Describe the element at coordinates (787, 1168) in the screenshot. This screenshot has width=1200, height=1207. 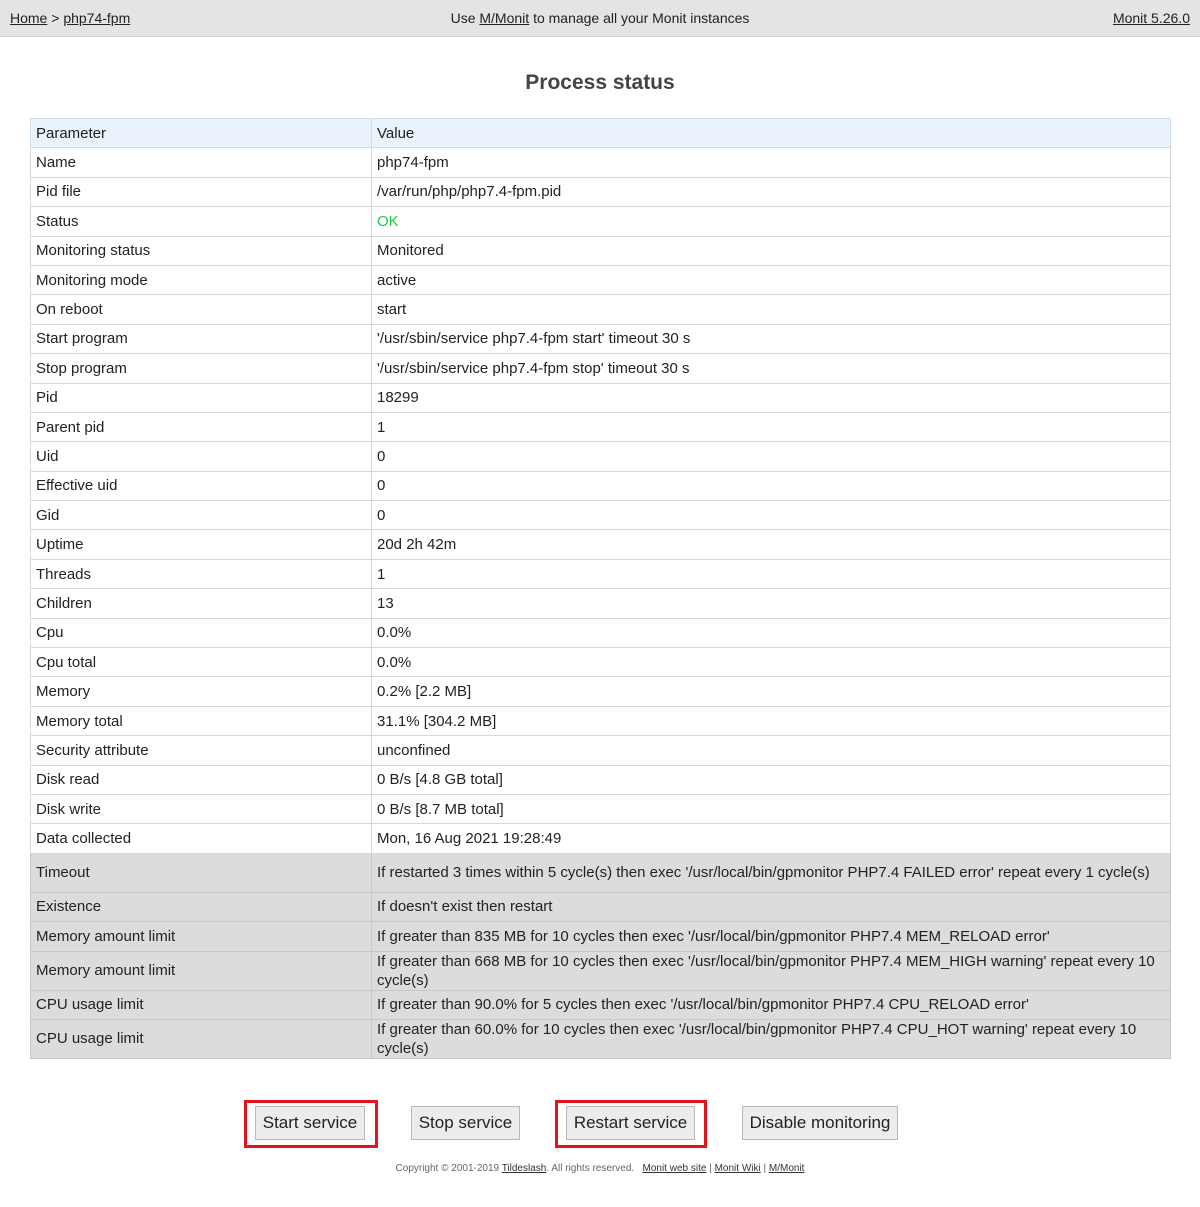
I see `mmonit-footer-link: M/Monit` at that location.